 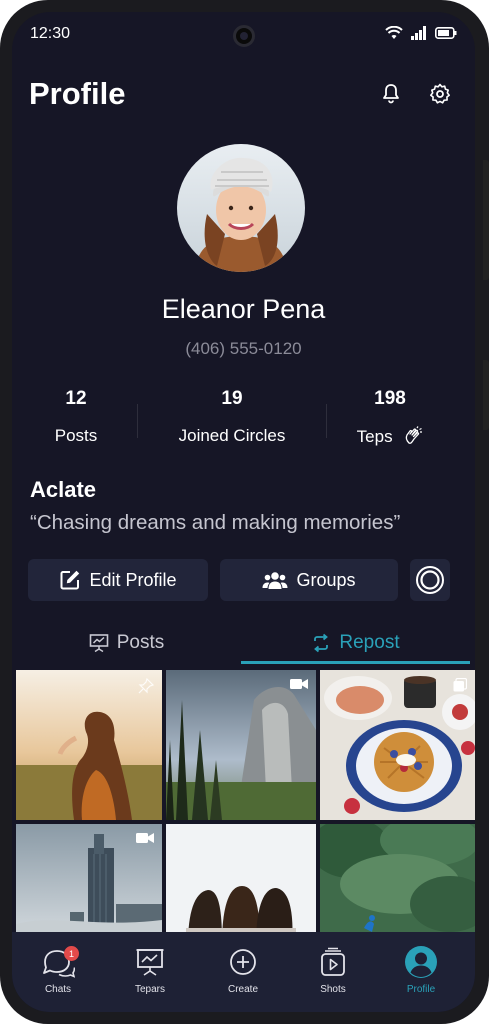 I want to click on profile-name: Eleanor Pena, so click(x=243, y=309).